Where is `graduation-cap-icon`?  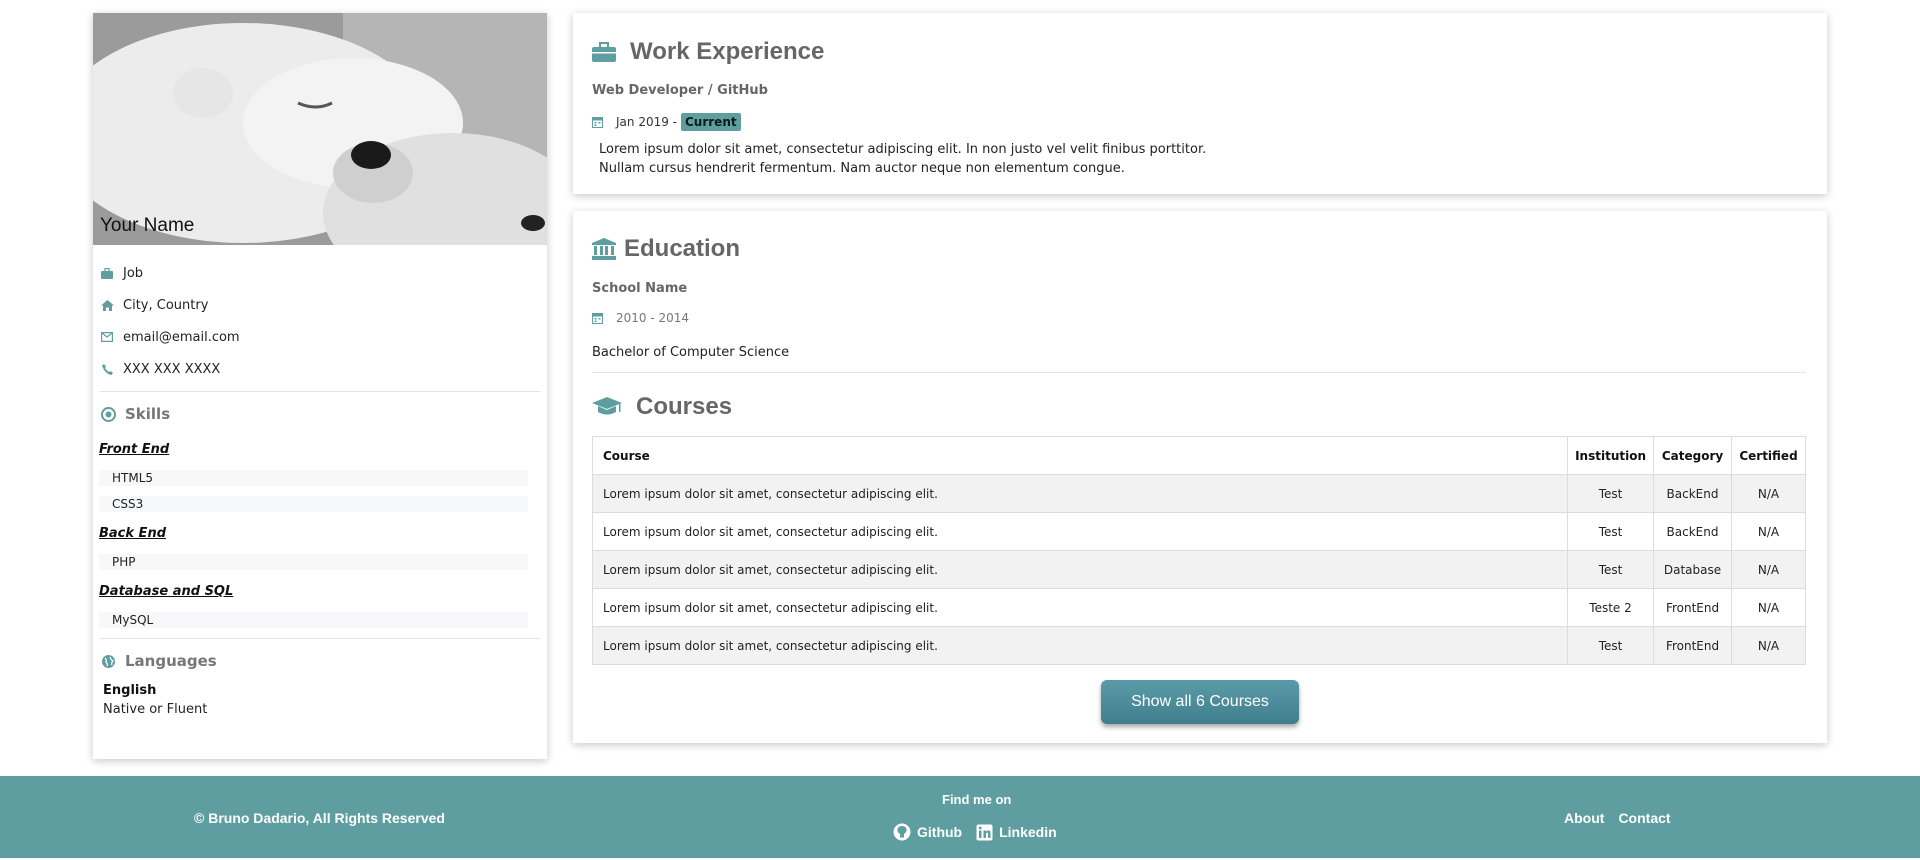
graduation-cap-icon is located at coordinates (607, 407).